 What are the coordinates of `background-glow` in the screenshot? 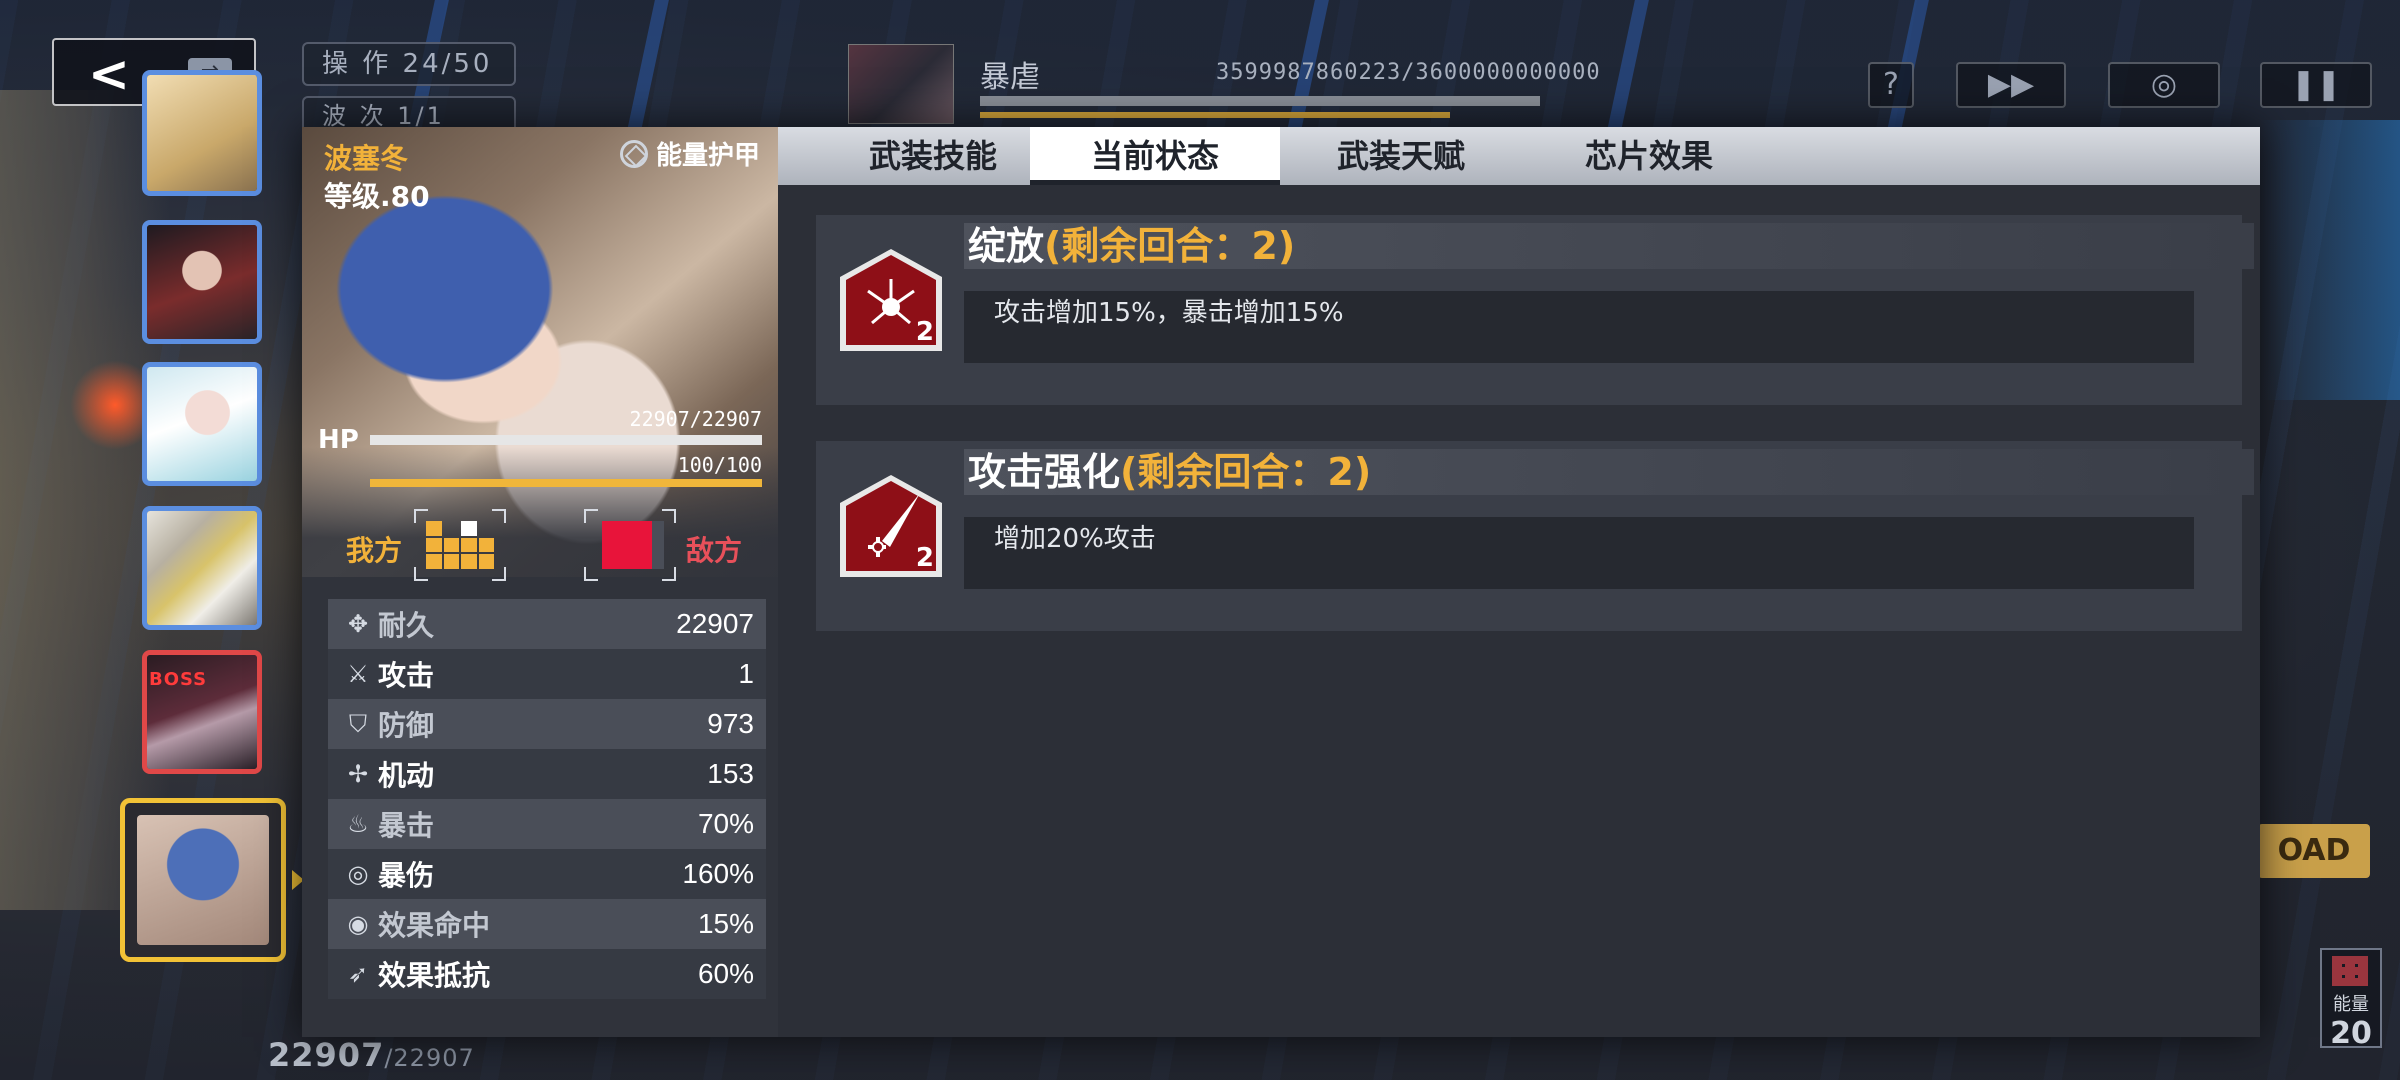 It's located at (2330, 260).